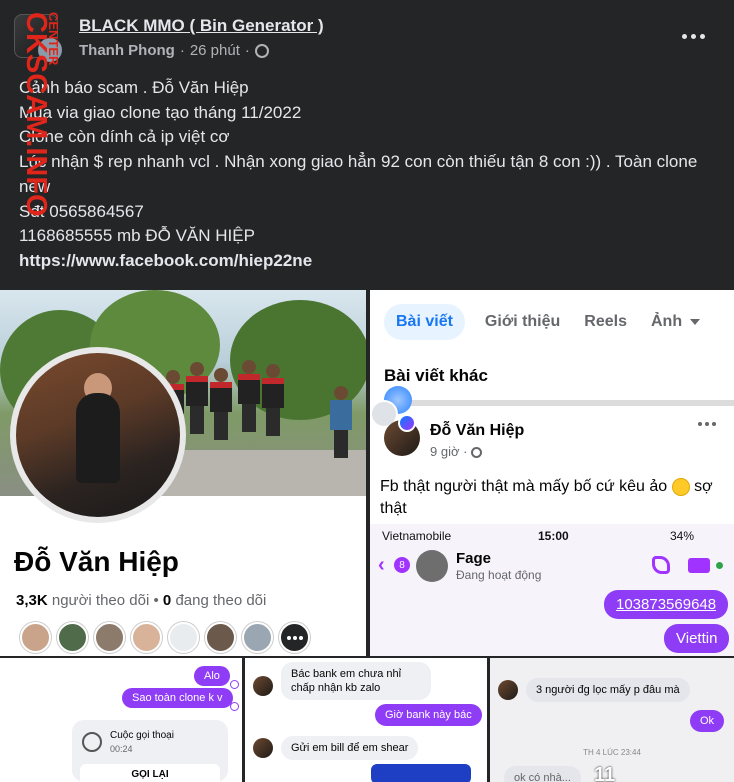 This screenshot has width=734, height=782. I want to click on caret-down-icon, so click(695, 321).